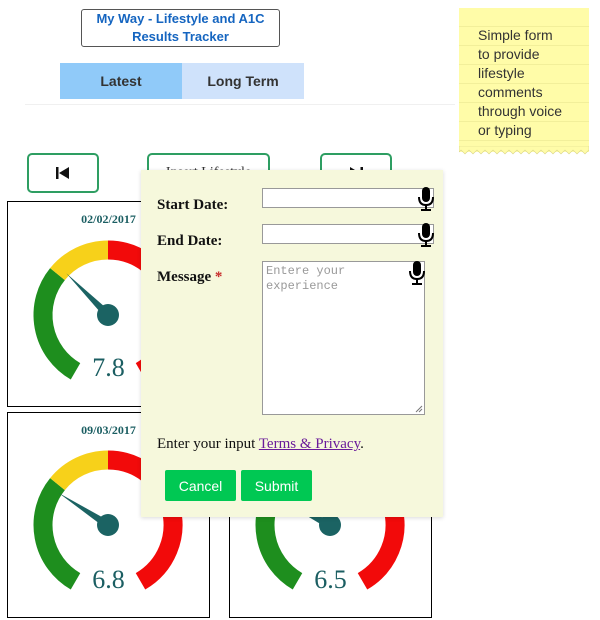  I want to click on note-line: to provide, so click(509, 54).